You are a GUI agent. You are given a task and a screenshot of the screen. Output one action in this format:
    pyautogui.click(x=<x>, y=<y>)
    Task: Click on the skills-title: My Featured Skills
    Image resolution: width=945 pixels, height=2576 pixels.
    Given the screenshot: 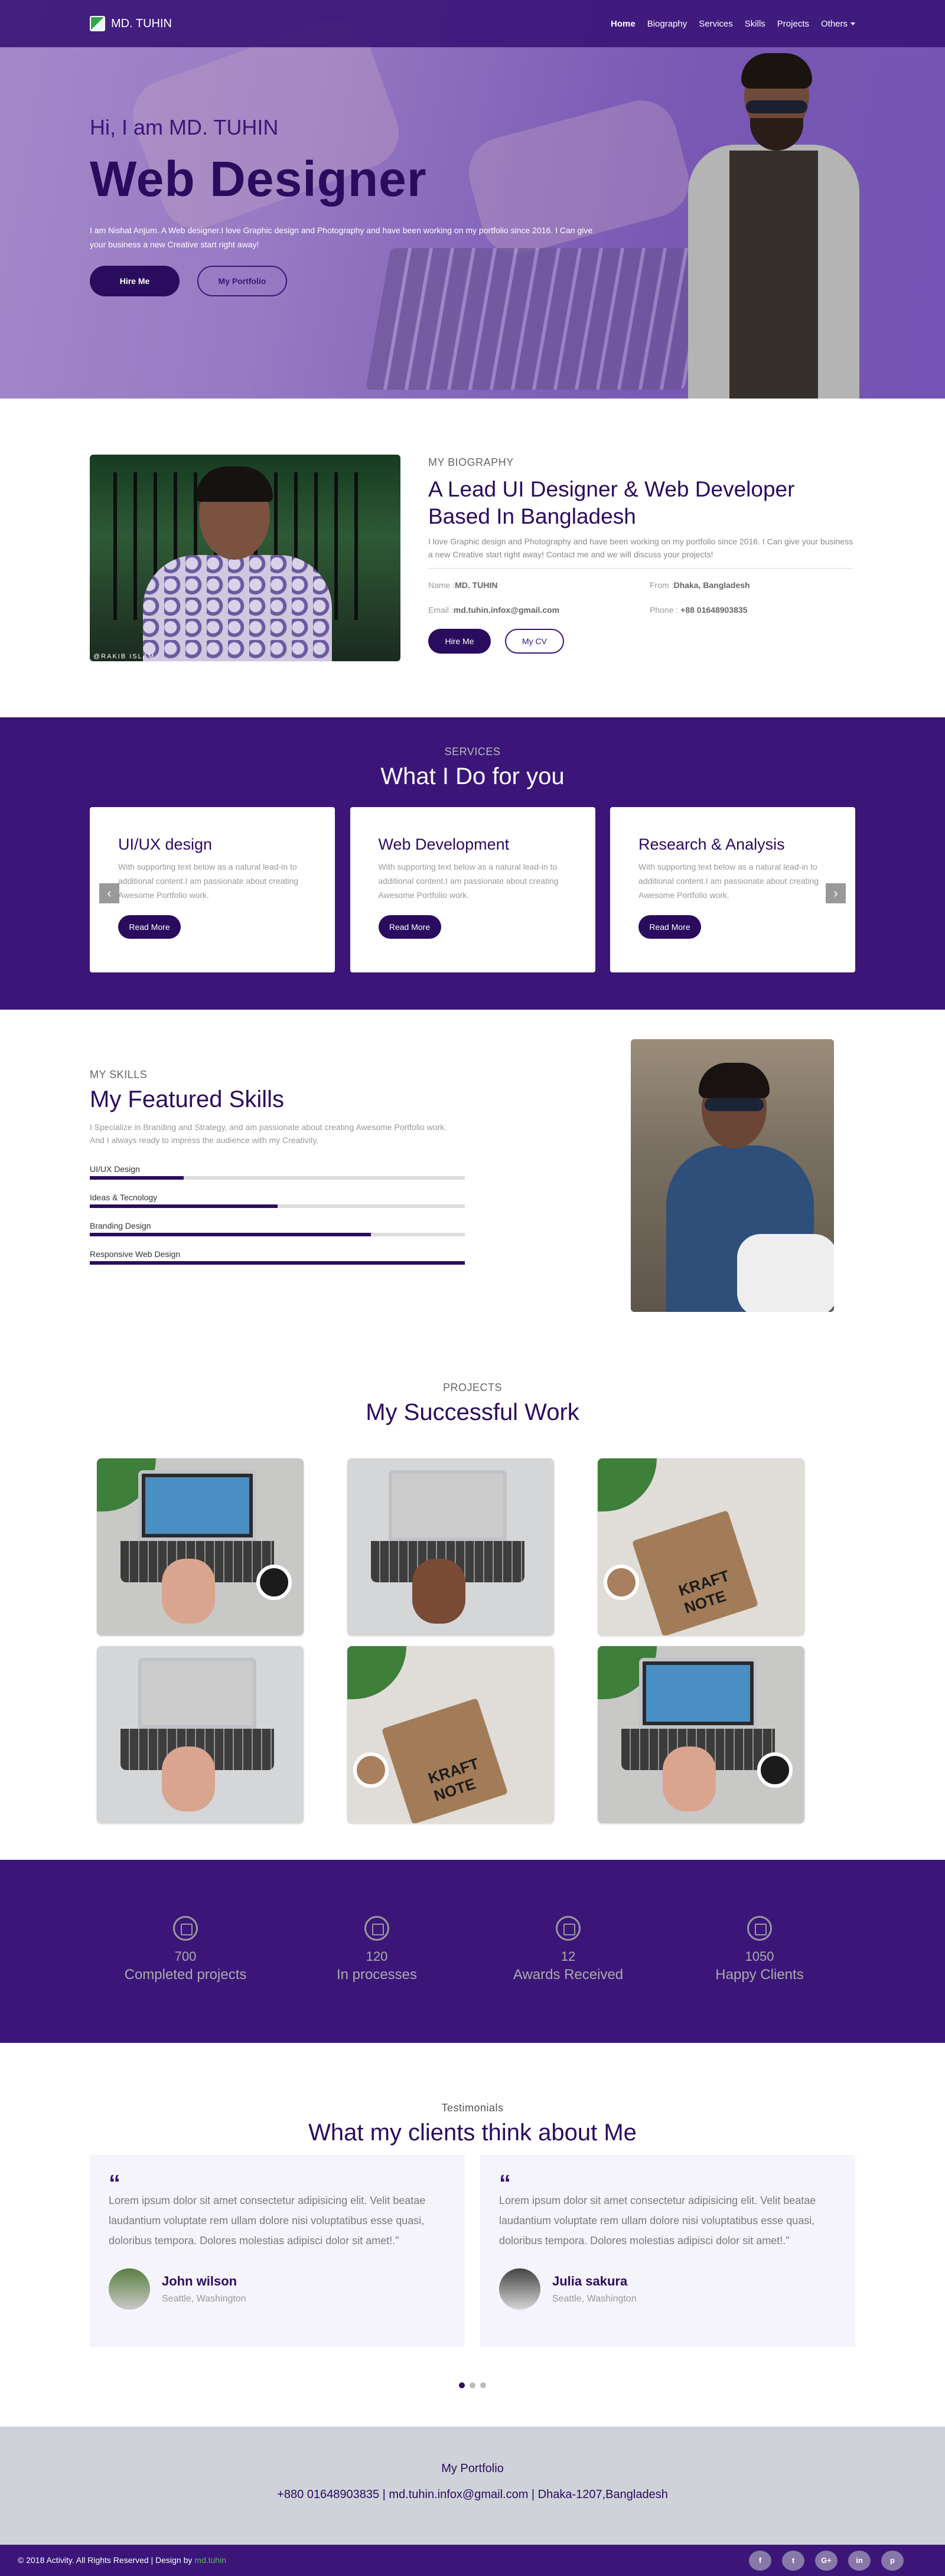 What is the action you would take?
    pyautogui.click(x=187, y=1099)
    